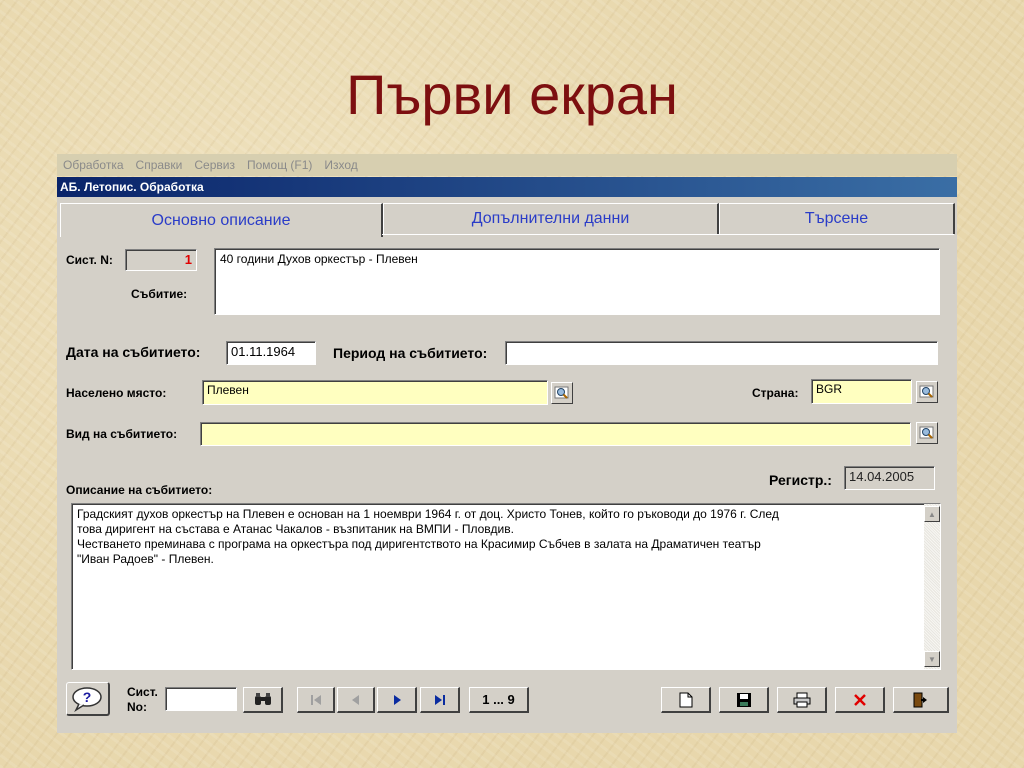  I want to click on help-icon: ?, so click(86, 699).